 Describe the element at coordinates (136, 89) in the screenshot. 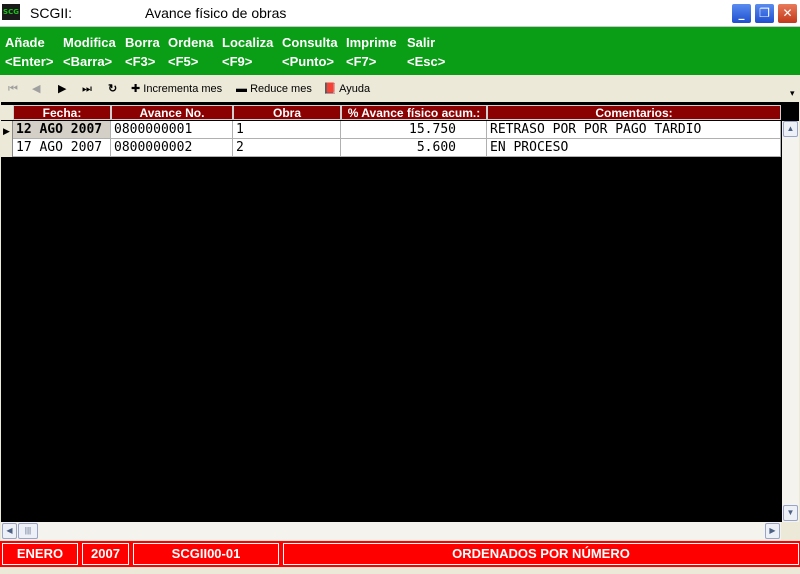

I see `plus-icon: ✚` at that location.